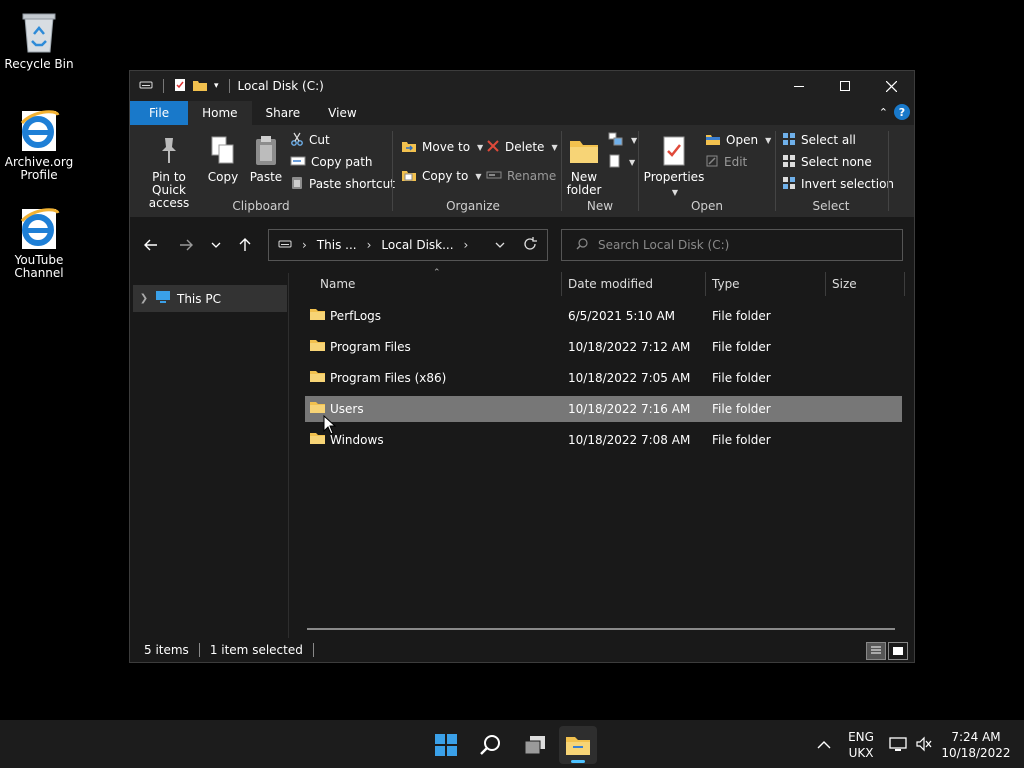 The height and width of the screenshot is (768, 1024). What do you see at coordinates (39, 144) in the screenshot?
I see `desktop-icon-archive-org-profile: Archive.org Profile` at bounding box center [39, 144].